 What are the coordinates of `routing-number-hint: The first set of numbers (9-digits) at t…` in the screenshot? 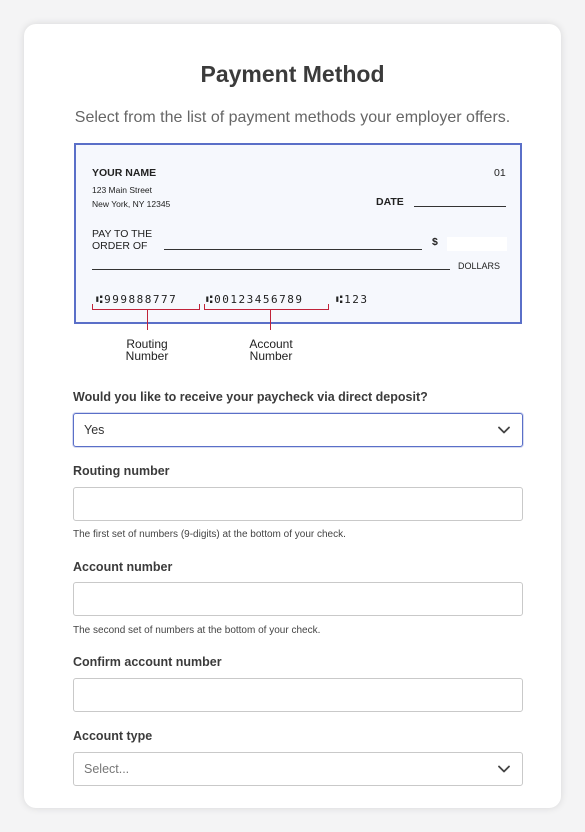 It's located at (209, 534).